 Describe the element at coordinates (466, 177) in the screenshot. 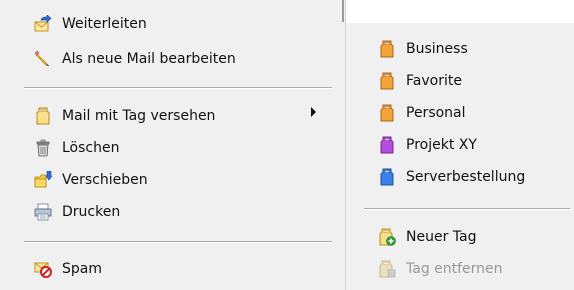

I see `tag-label: Serverbestellung` at that location.